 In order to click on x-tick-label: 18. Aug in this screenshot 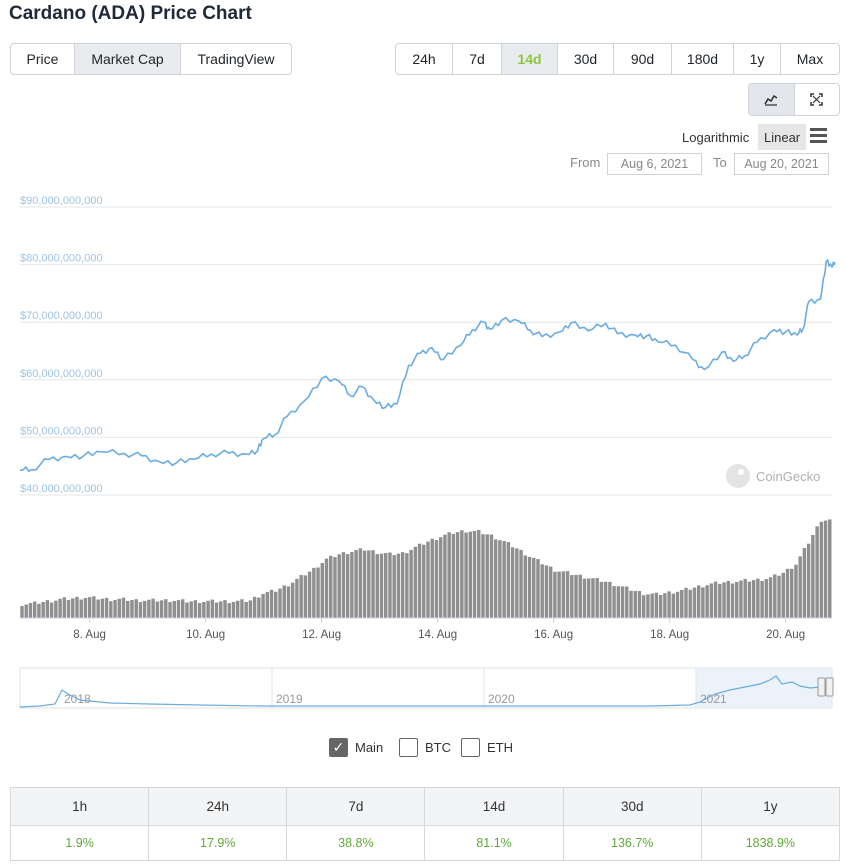, I will do `click(669, 635)`.